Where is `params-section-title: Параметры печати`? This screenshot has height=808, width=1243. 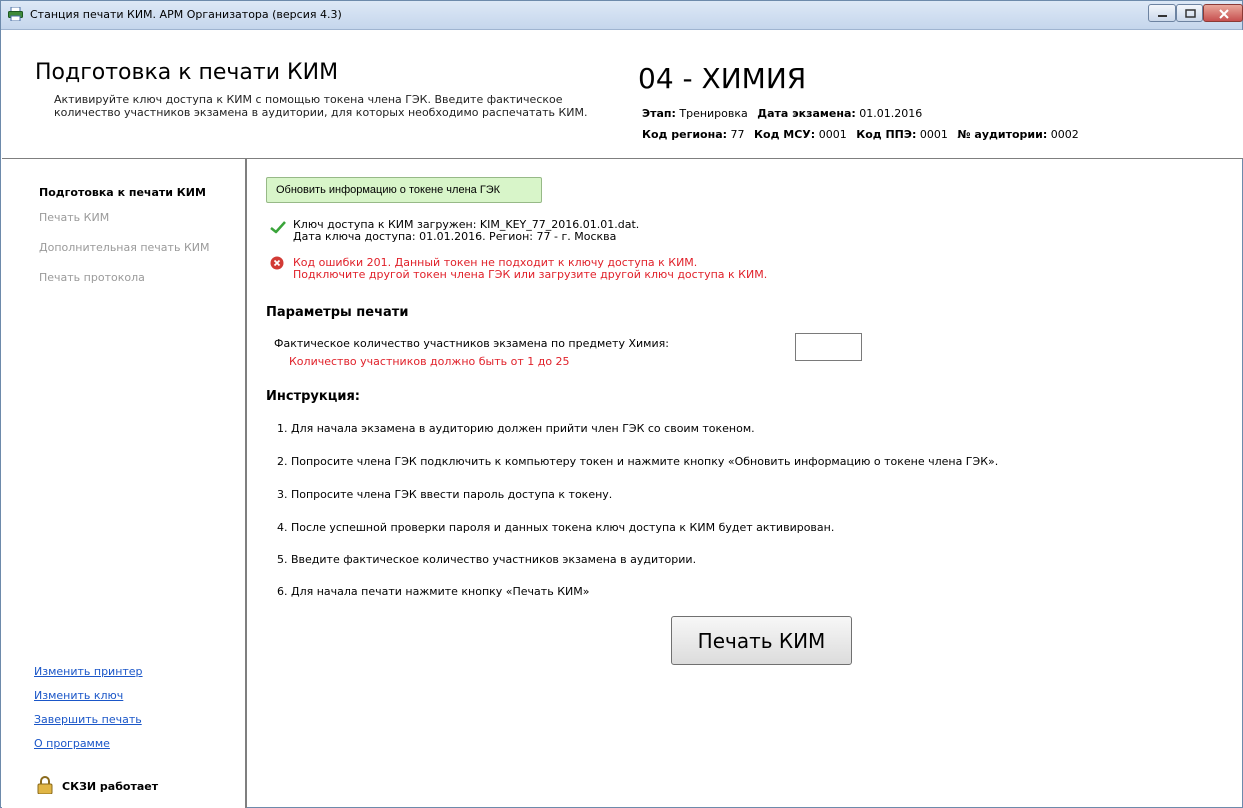
params-section-title: Параметры печати is located at coordinates (337, 312).